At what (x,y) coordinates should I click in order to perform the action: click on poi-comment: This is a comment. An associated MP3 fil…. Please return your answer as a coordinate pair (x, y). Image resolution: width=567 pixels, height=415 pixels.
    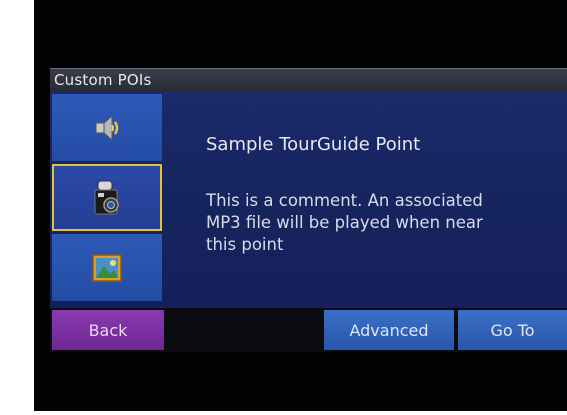
    Looking at the image, I should click on (344, 222).